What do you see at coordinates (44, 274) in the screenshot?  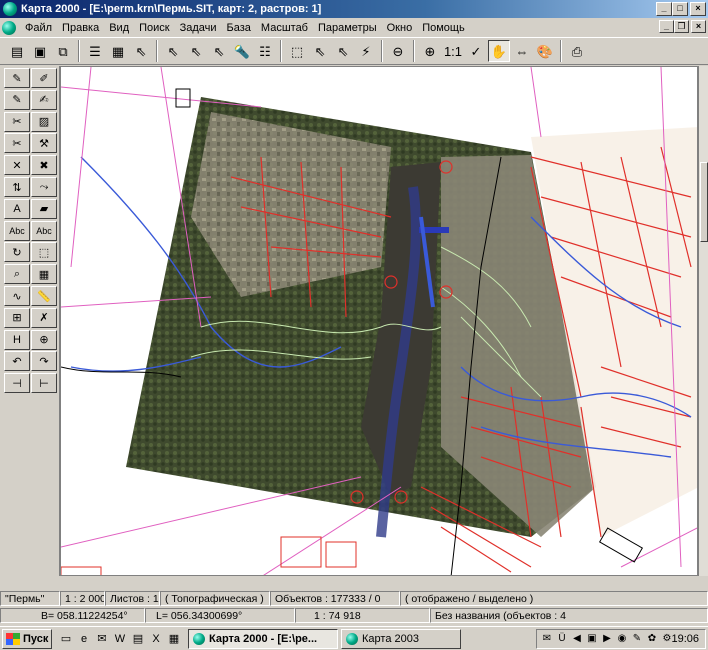 I see `table-tool: ▦` at bounding box center [44, 274].